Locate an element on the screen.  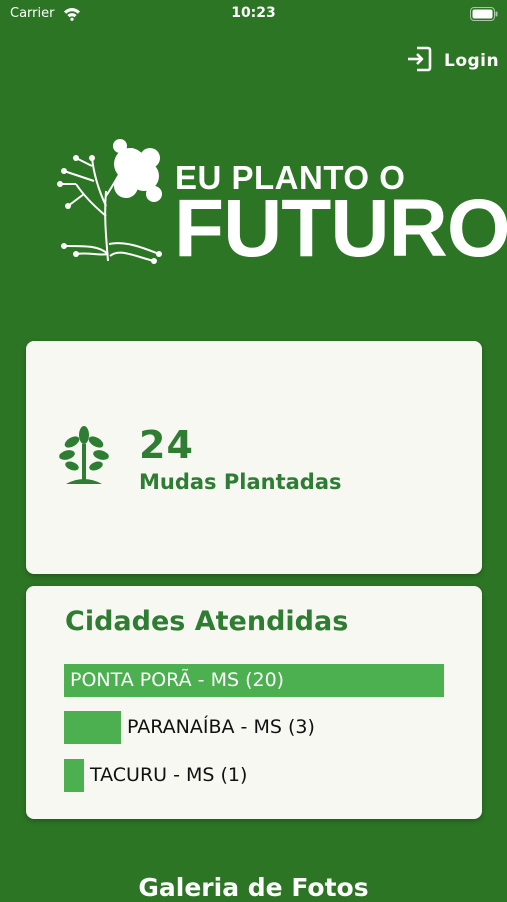
tree-circuit-icon is located at coordinates (110, 203).